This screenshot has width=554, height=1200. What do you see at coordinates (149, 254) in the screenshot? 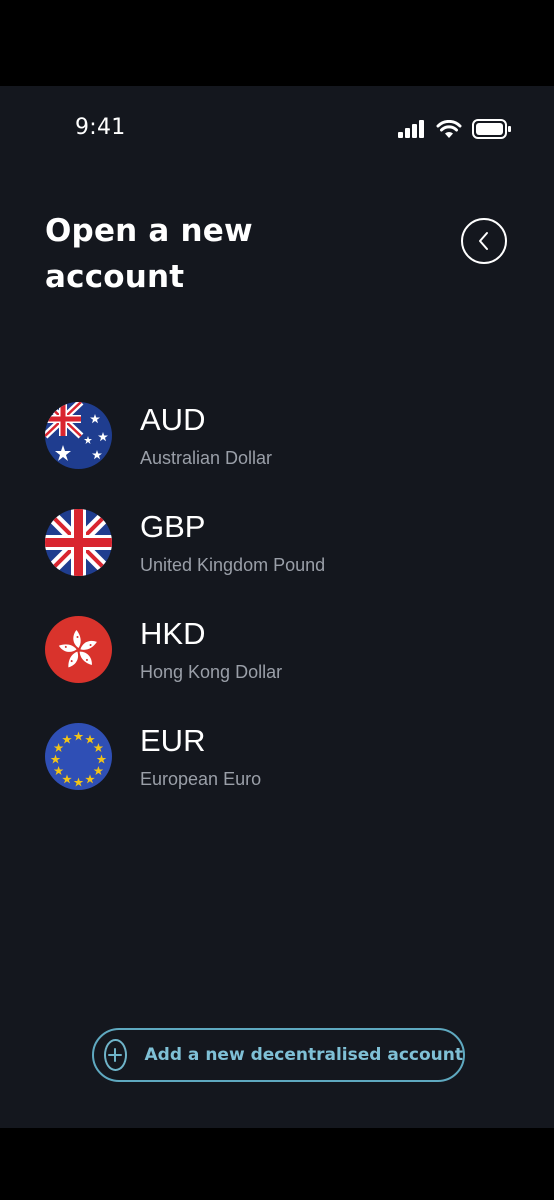
I see `page-title: Open a new account` at bounding box center [149, 254].